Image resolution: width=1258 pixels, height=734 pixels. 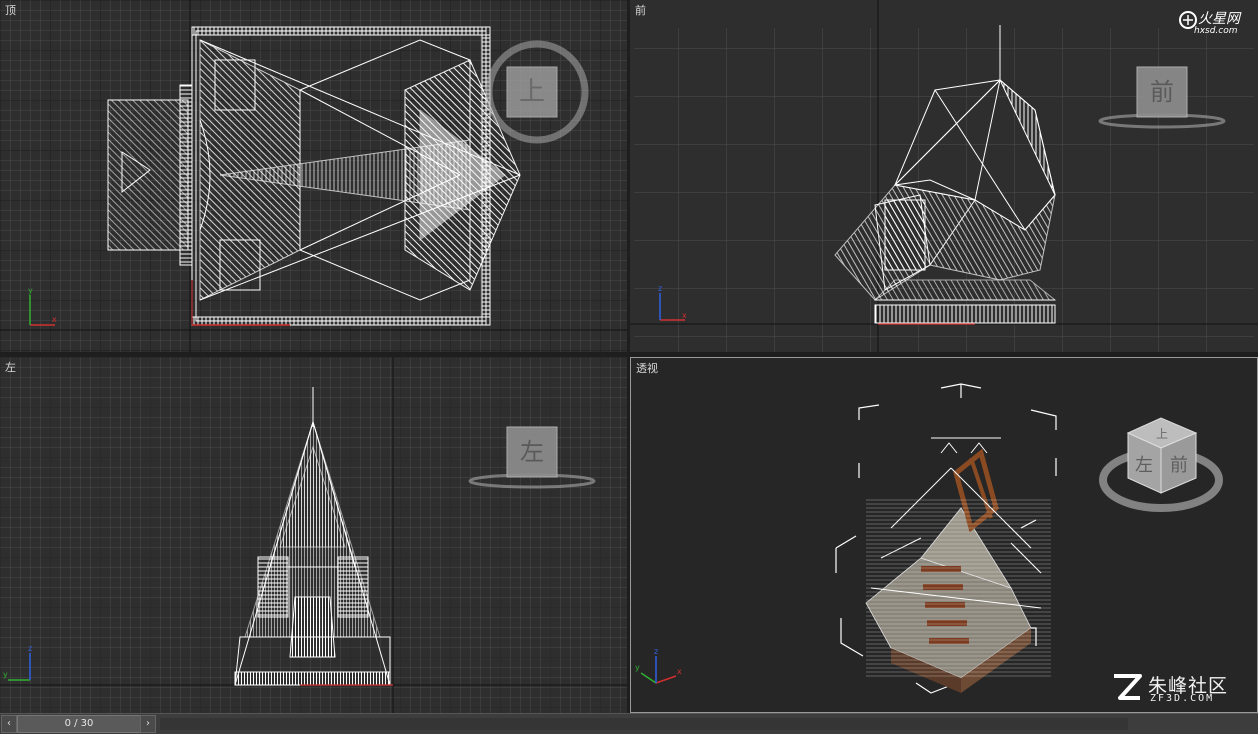 What do you see at coordinates (644, 724) in the screenshot?
I see `time-track` at bounding box center [644, 724].